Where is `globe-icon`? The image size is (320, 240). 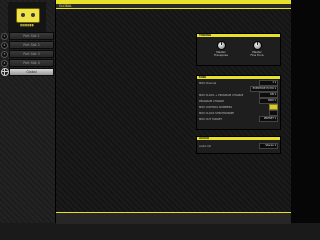 globe-icon is located at coordinates (4, 72).